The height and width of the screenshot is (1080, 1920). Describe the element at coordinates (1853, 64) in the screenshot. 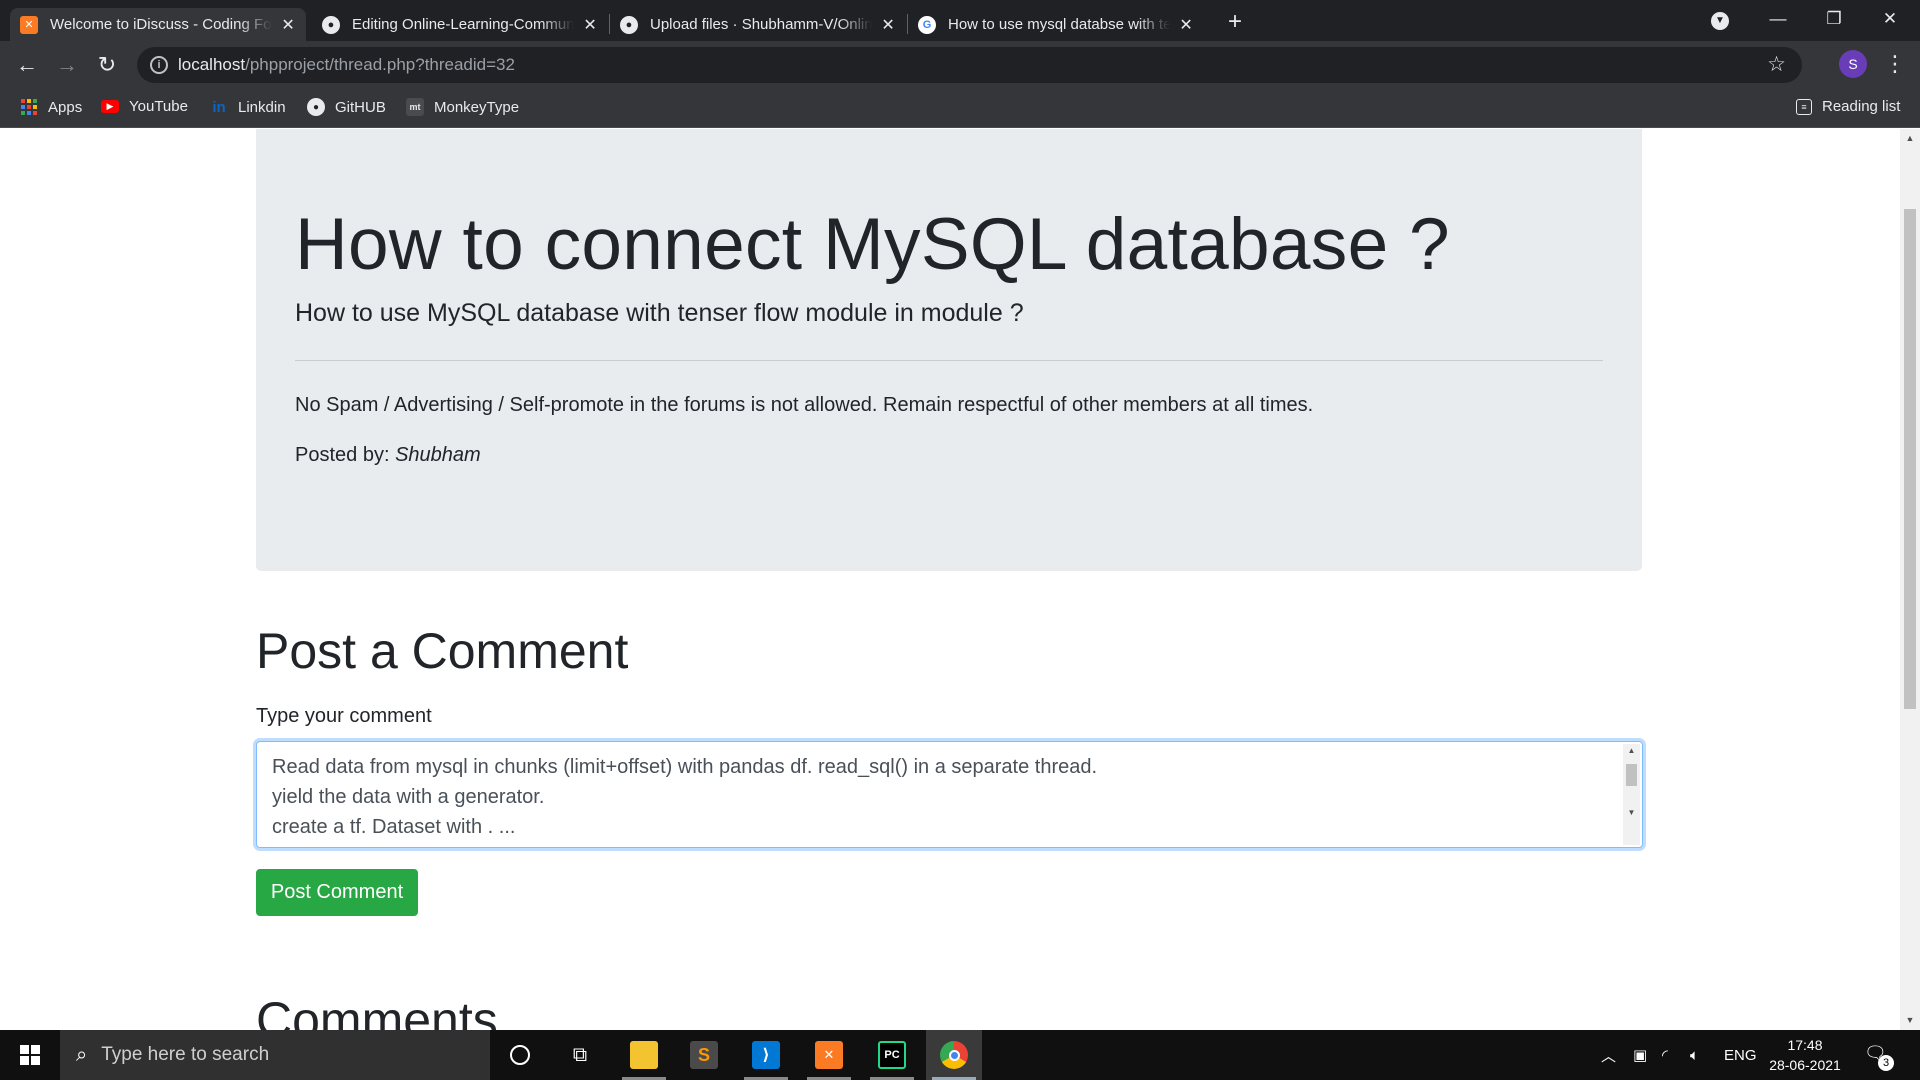

I see `profile-avatar: S` at that location.